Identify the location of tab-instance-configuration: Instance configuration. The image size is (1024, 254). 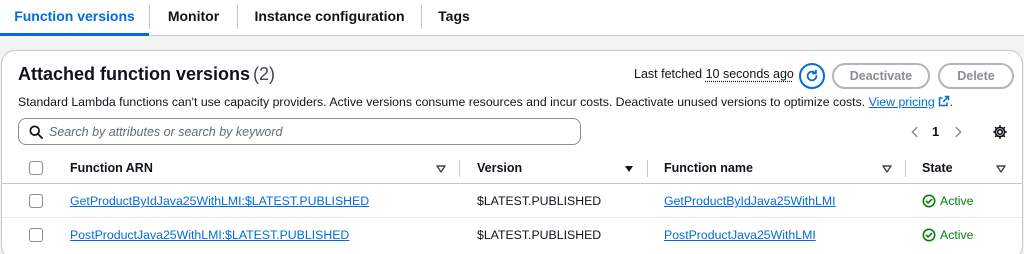
(329, 17).